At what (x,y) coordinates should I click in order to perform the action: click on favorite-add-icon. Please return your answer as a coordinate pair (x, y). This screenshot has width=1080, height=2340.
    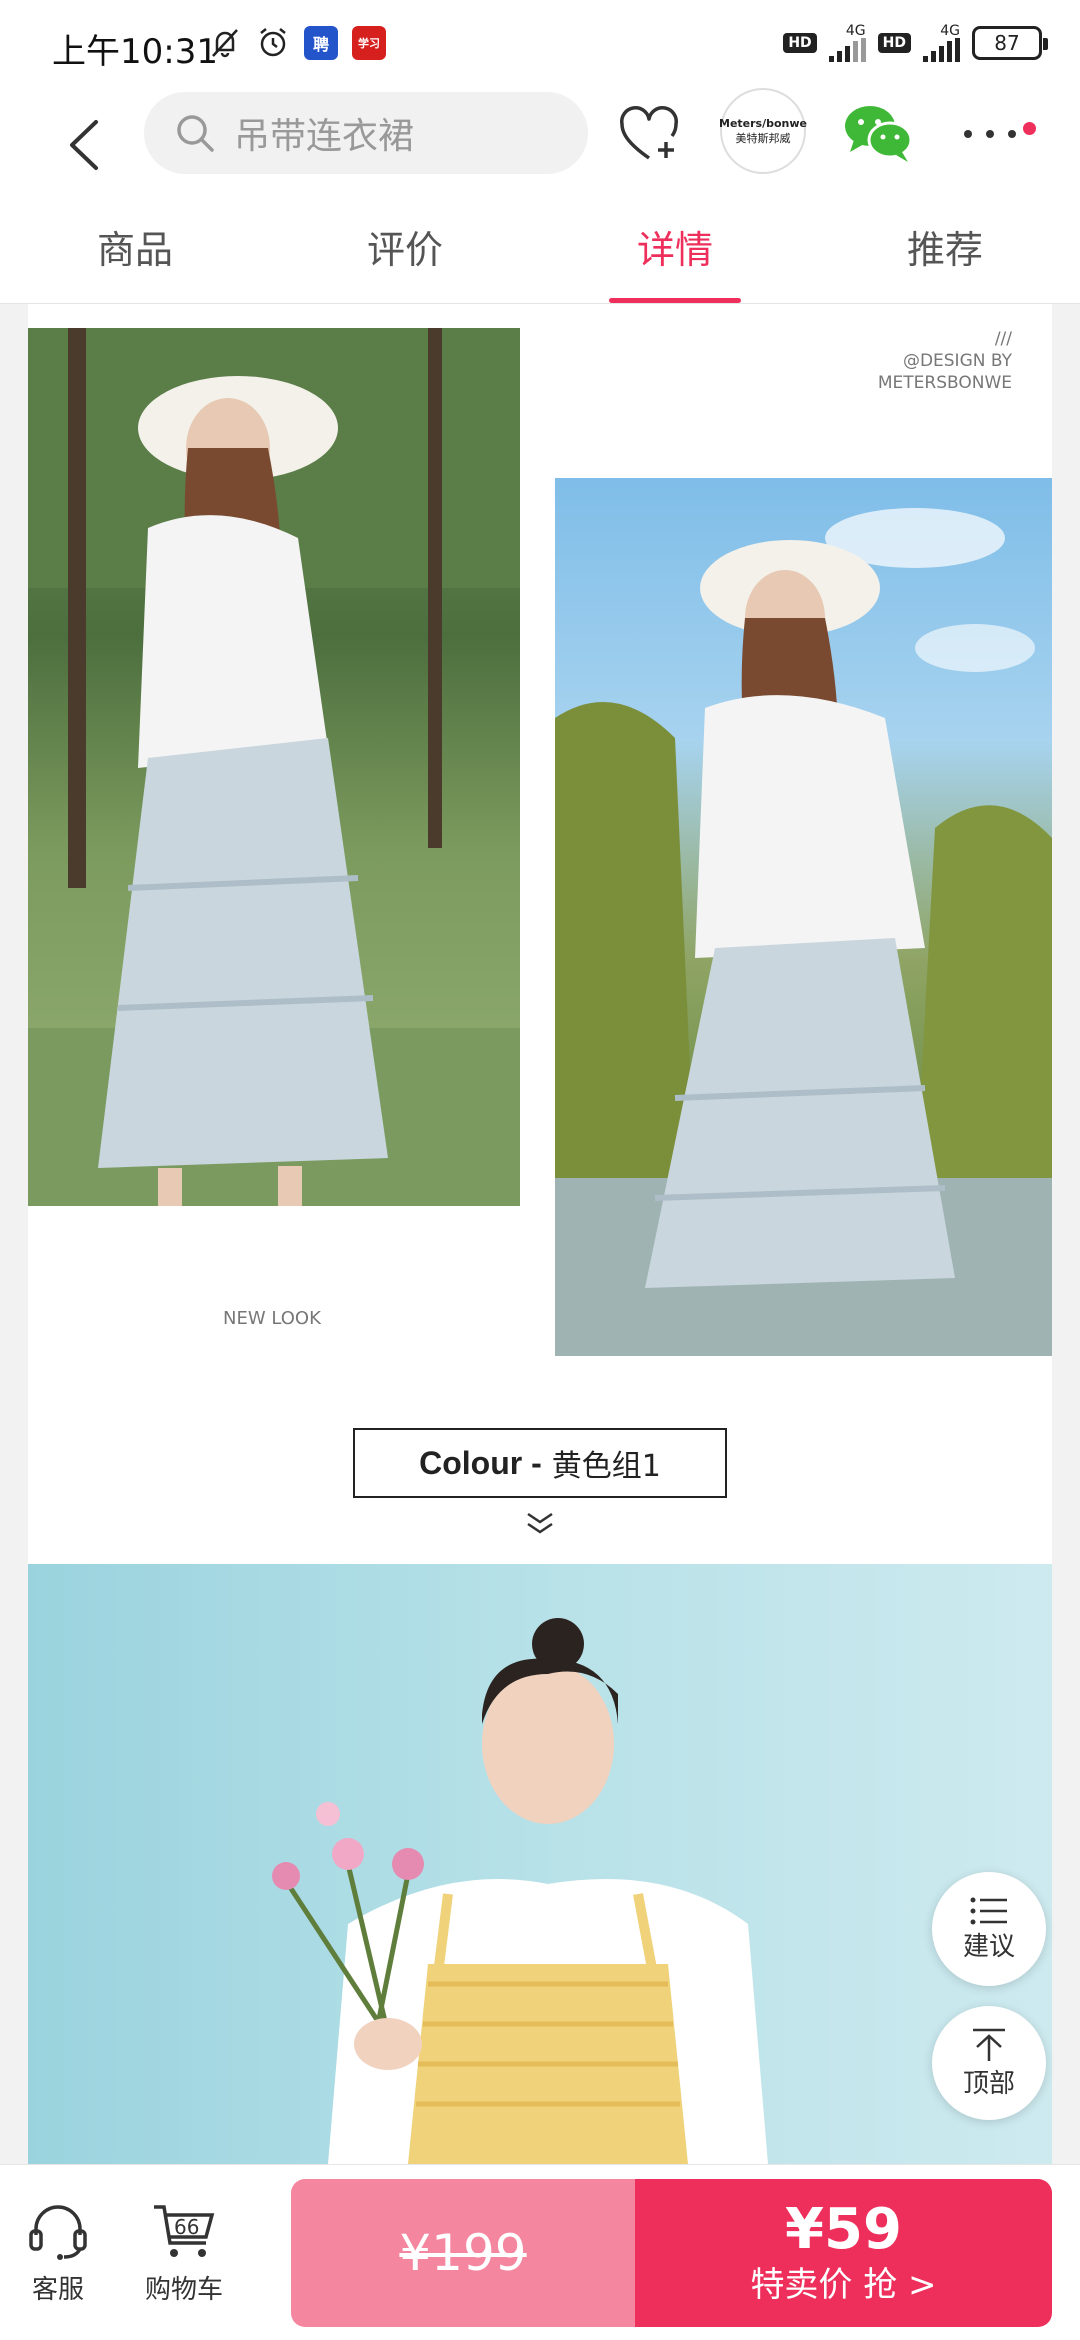
    Looking at the image, I should click on (649, 135).